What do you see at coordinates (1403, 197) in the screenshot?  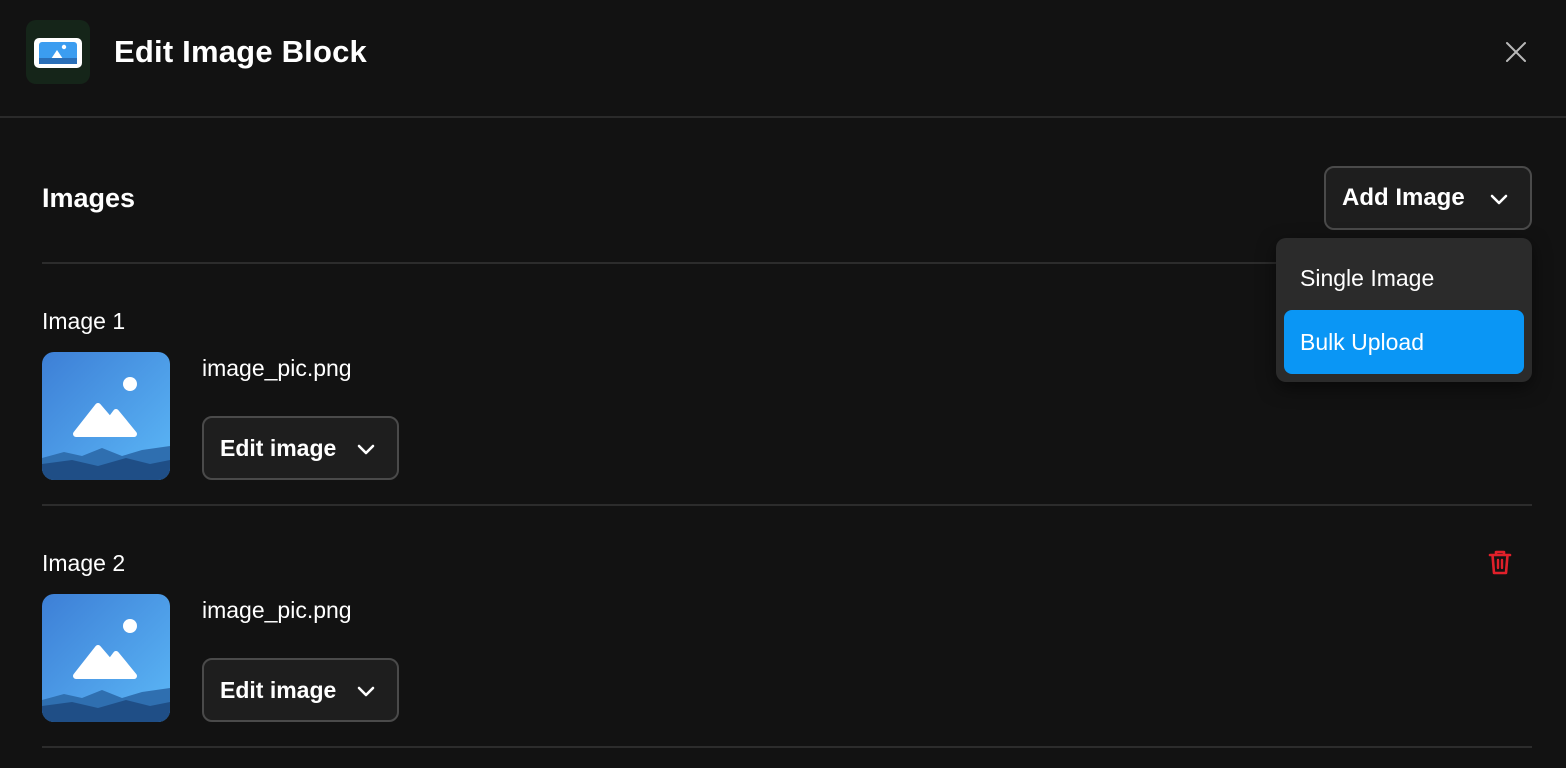 I see `add-image-label: Add Image` at bounding box center [1403, 197].